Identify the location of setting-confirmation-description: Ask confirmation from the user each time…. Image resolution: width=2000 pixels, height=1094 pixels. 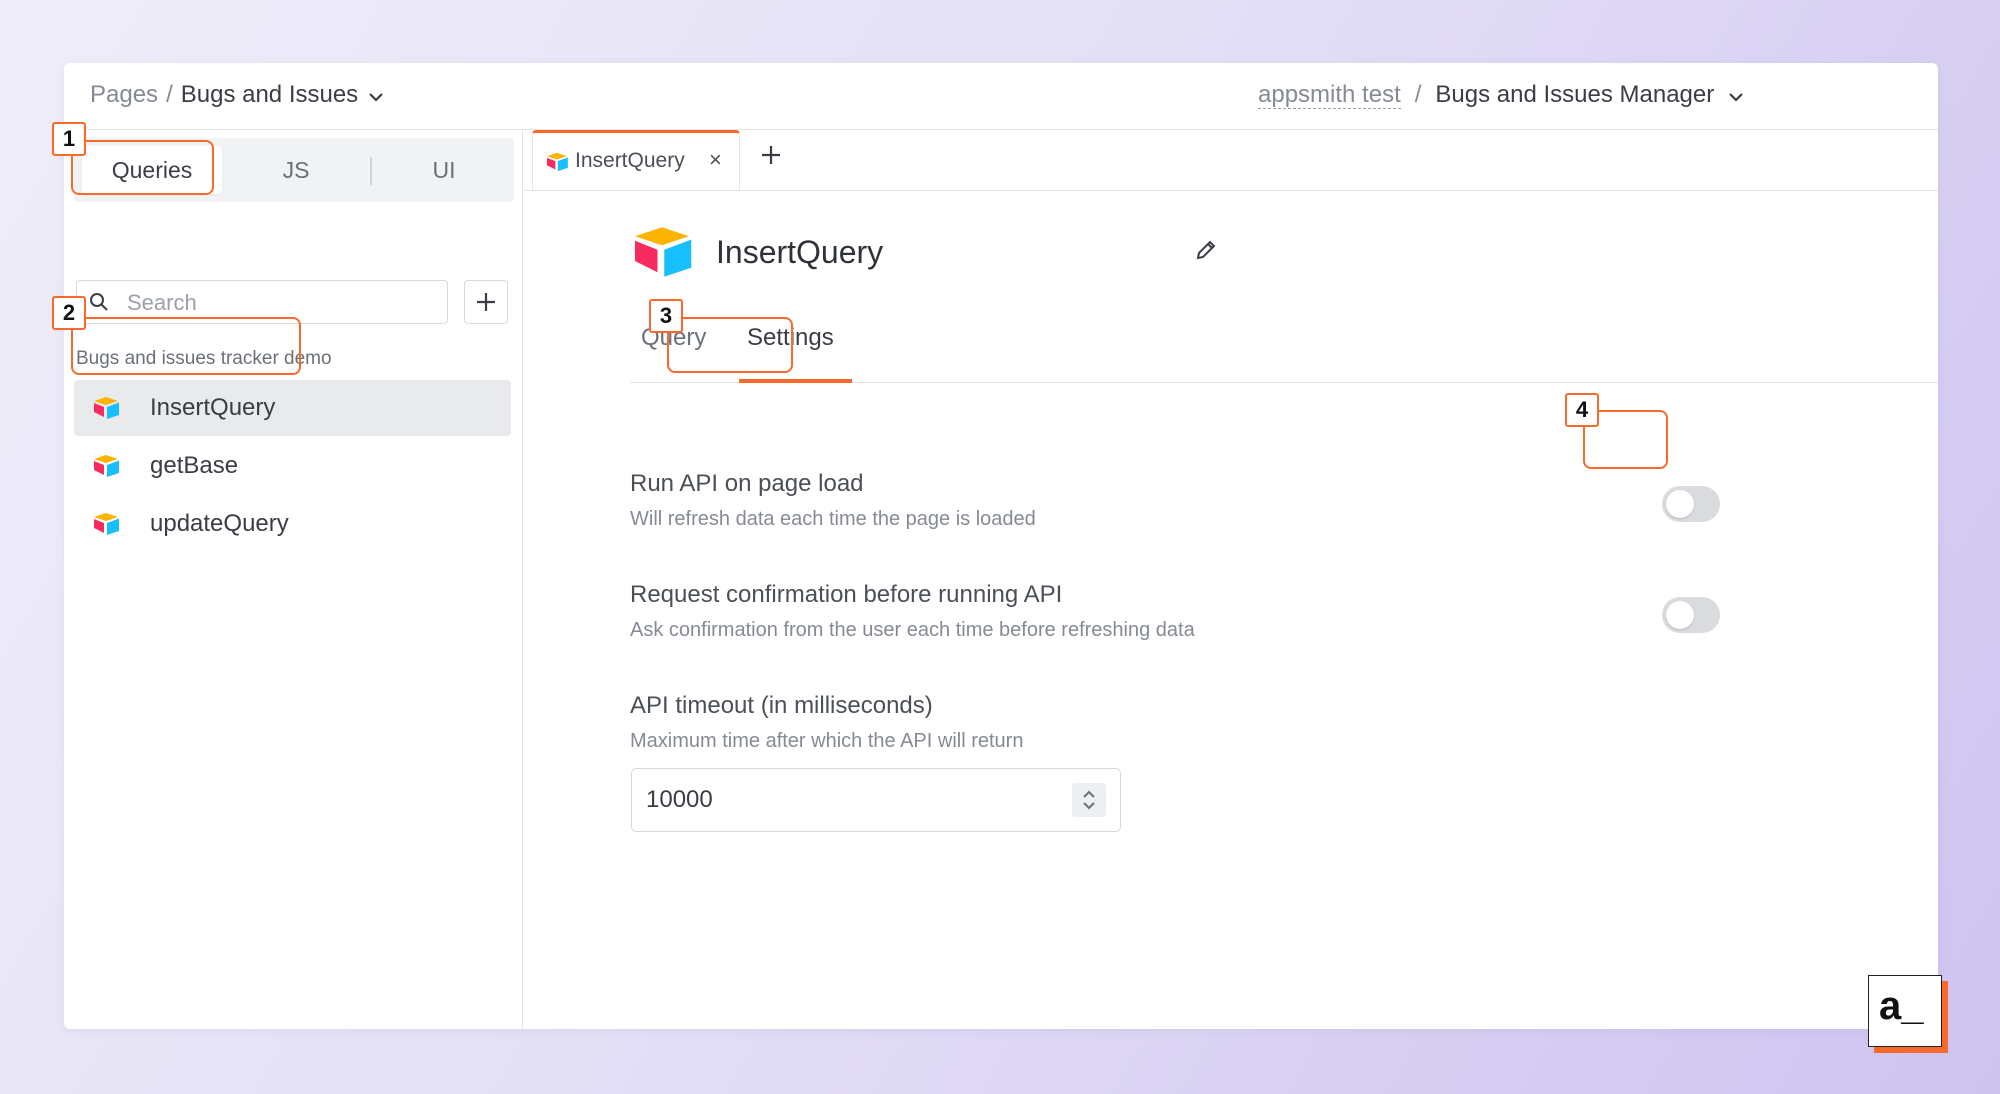
(912, 630).